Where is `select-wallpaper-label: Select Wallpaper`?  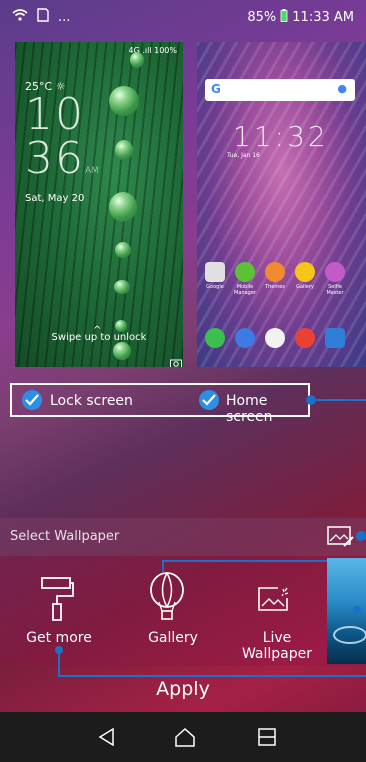 select-wallpaper-label: Select Wallpaper is located at coordinates (65, 536).